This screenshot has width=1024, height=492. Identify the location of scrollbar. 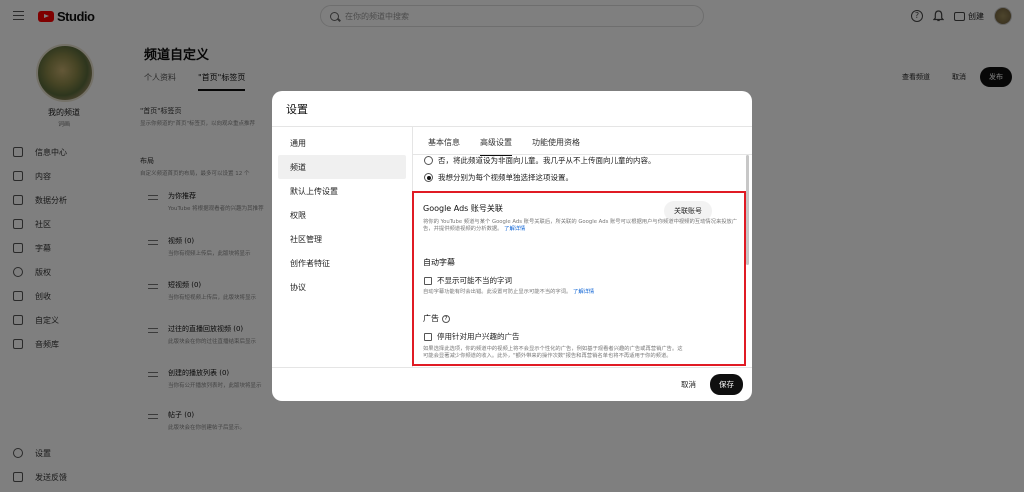
(747, 210).